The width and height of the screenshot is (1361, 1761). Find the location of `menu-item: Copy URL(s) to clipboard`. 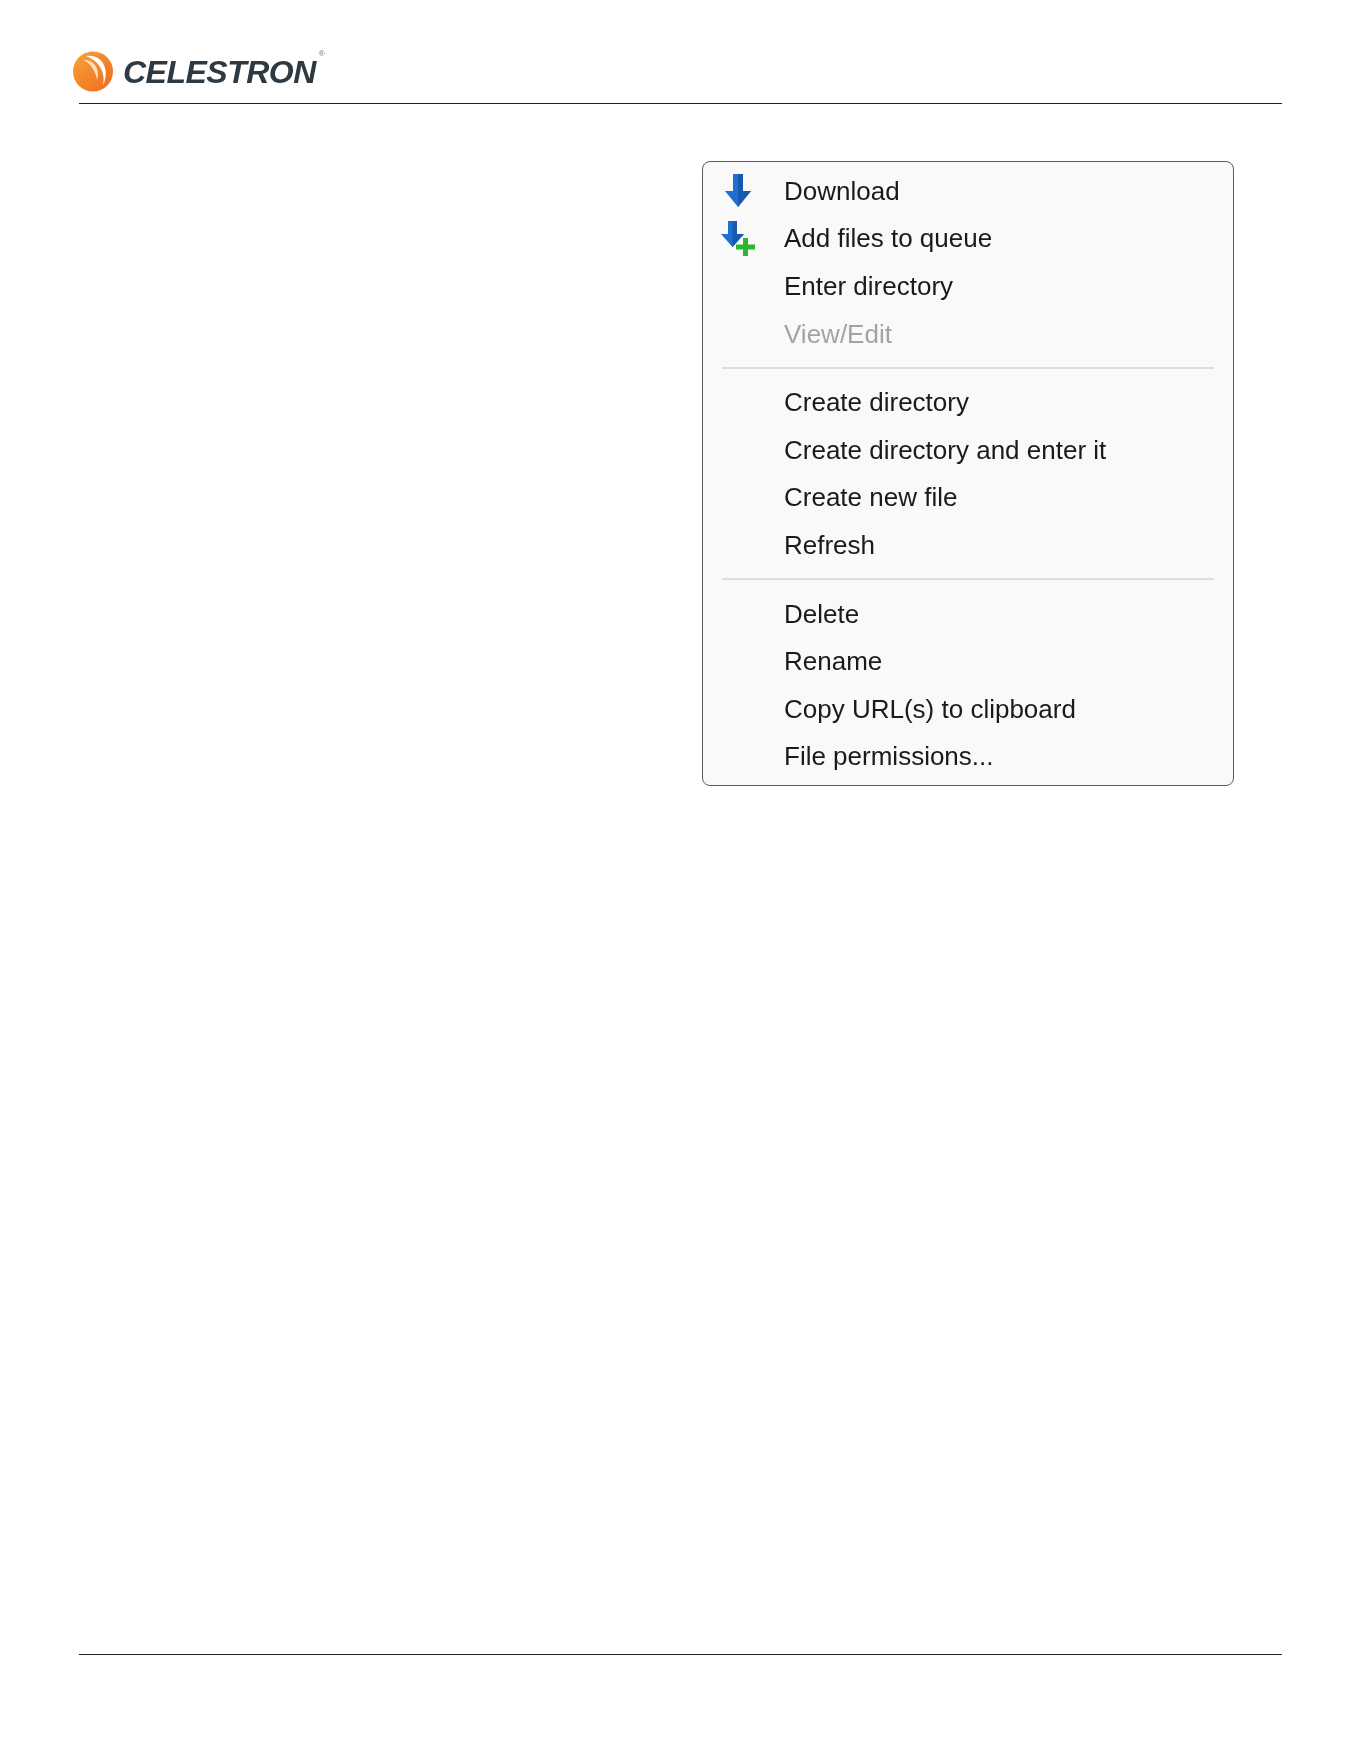

menu-item: Copy URL(s) to clipboard is located at coordinates (968, 708).